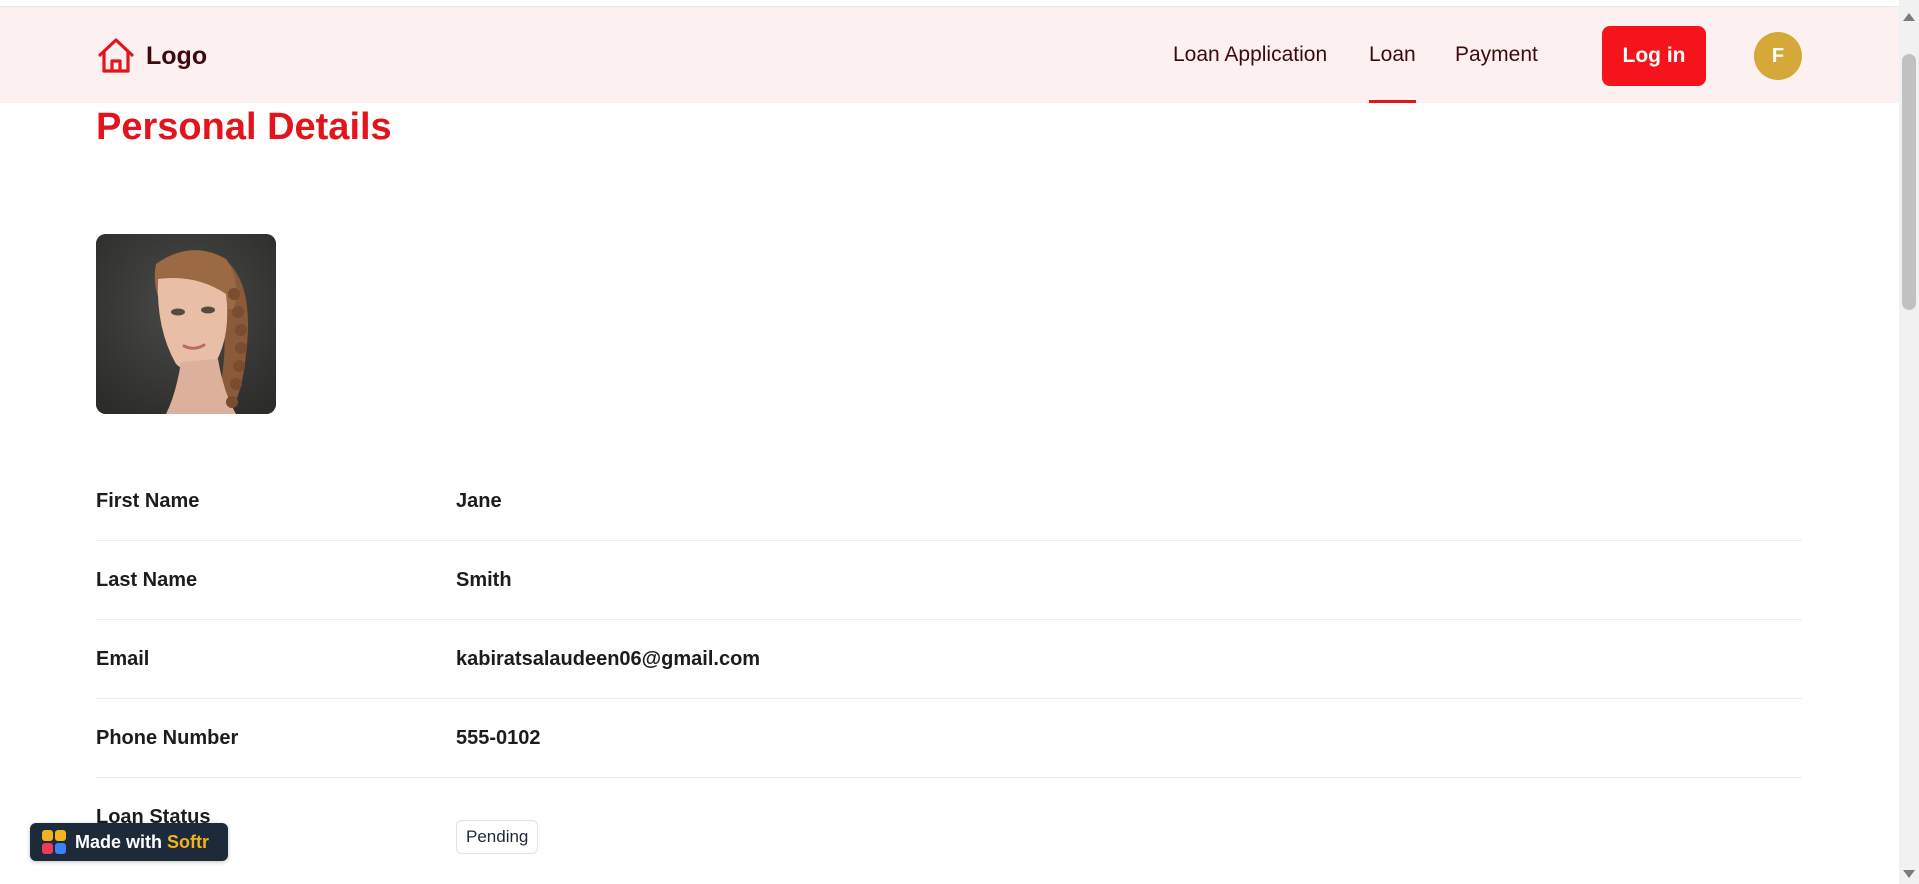 This screenshot has height=884, width=1919. I want to click on profile-photo, so click(186, 324).